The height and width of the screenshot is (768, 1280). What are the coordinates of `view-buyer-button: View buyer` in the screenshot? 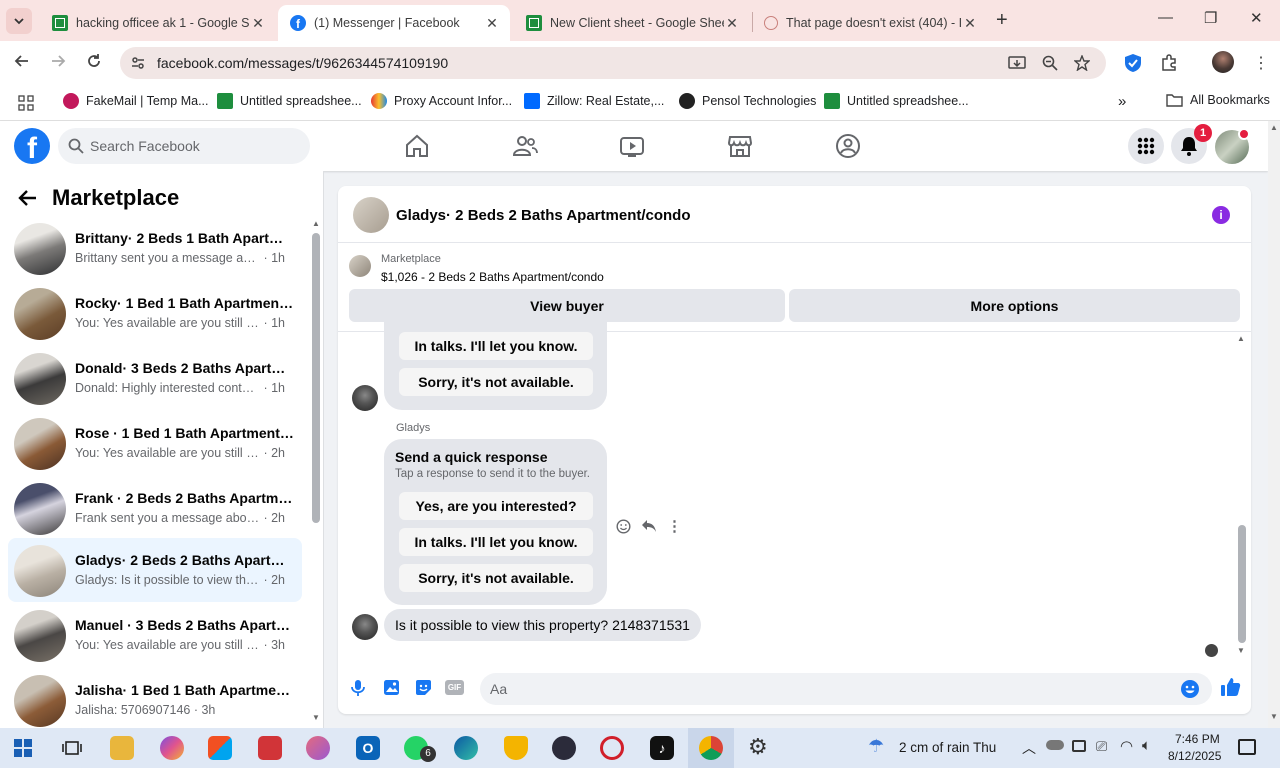 It's located at (567, 305).